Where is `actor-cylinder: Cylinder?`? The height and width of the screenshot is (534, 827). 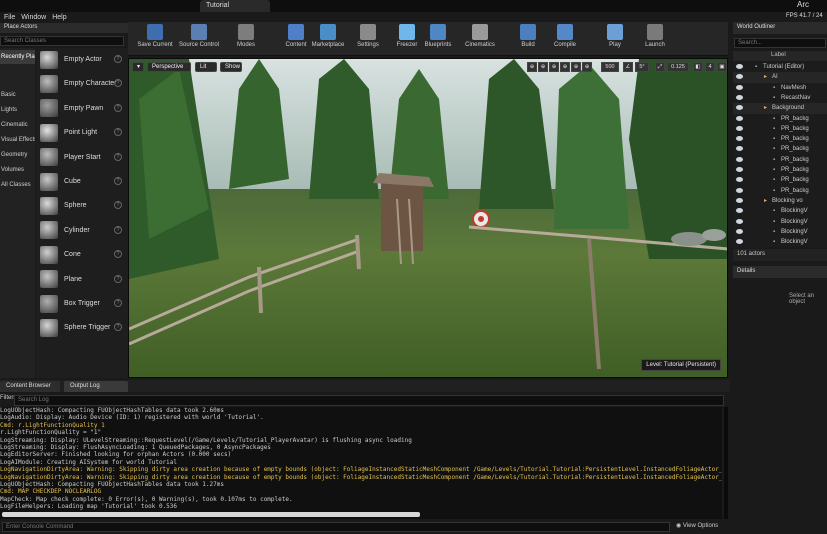
actor-cylinder: Cylinder? is located at coordinates (82, 230).